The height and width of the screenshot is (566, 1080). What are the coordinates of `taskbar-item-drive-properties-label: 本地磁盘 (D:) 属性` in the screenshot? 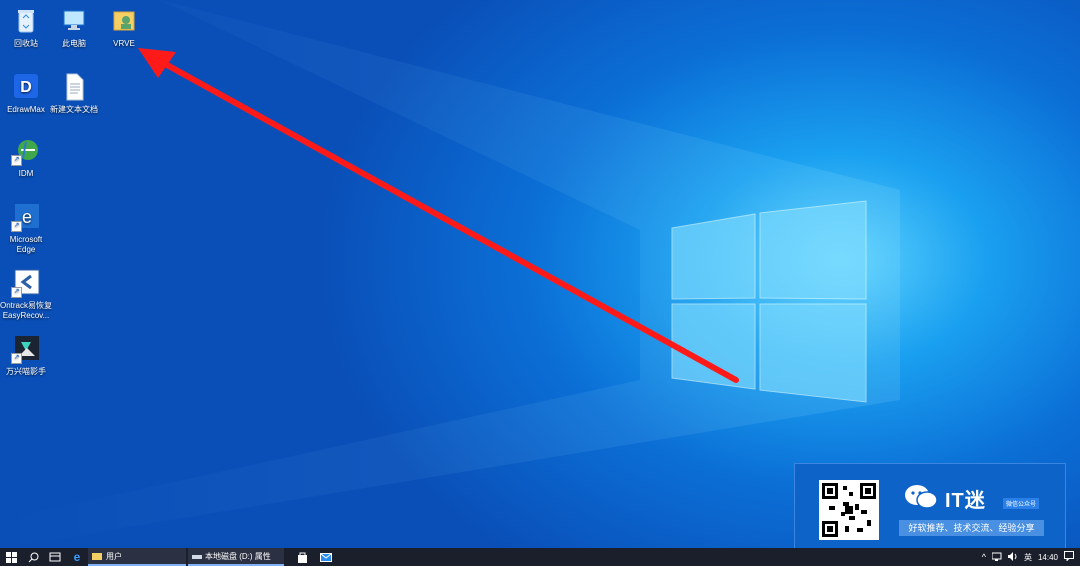 It's located at (238, 556).